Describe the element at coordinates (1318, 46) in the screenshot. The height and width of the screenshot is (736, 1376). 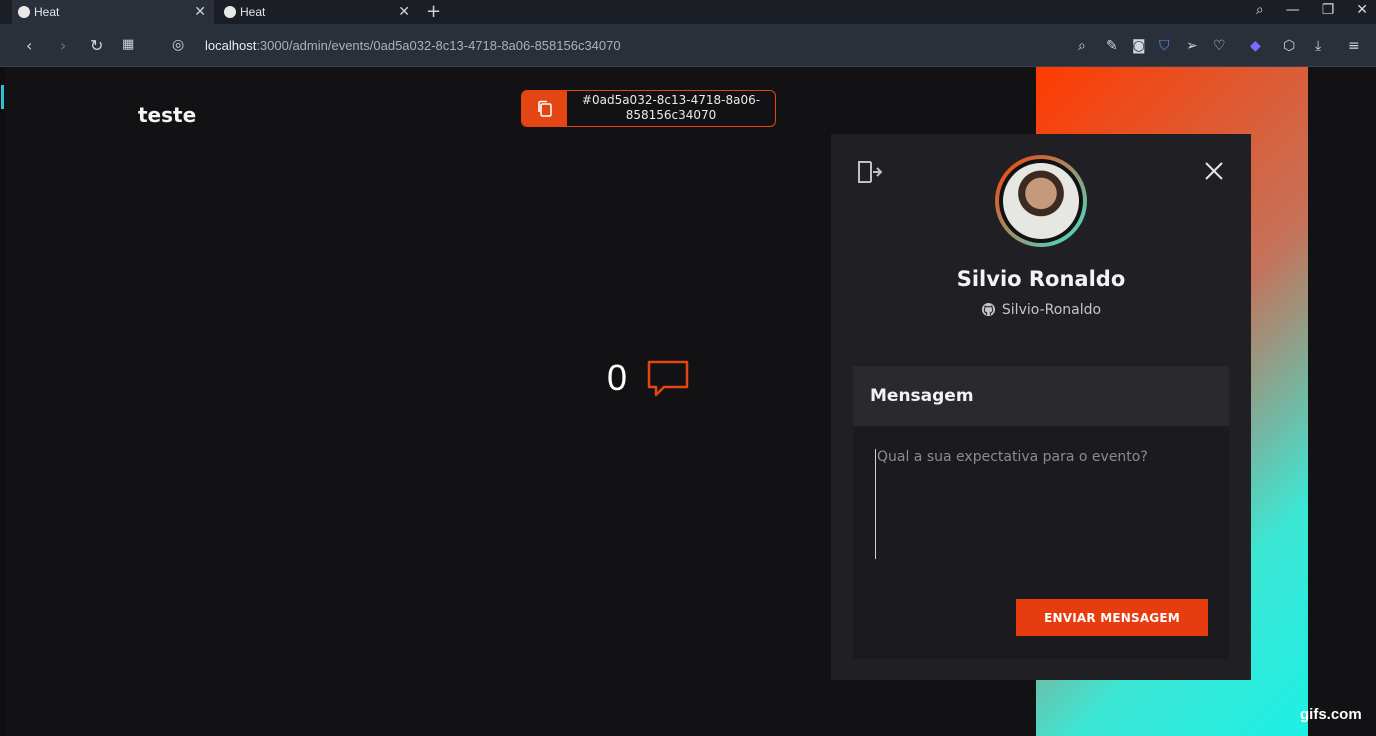
I see `download-icon: ⤓` at that location.